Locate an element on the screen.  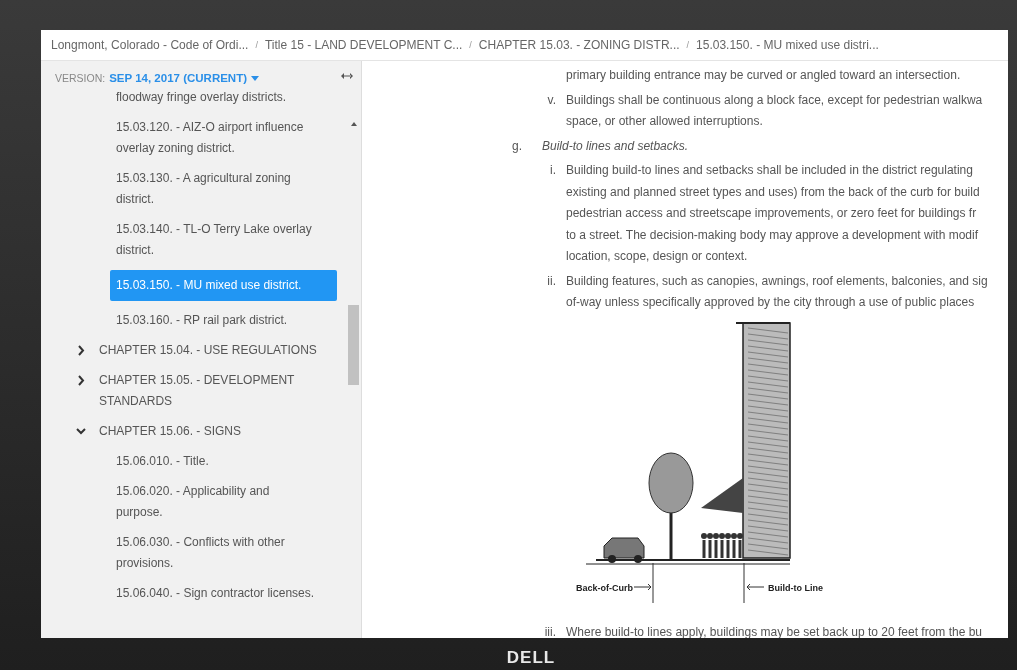
scrollbar-thumb is located at coordinates (353, 345).